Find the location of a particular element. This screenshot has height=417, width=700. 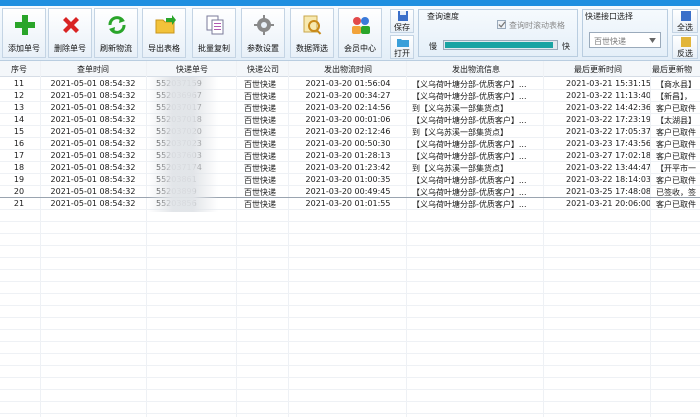

copy-icon is located at coordinates (215, 25).